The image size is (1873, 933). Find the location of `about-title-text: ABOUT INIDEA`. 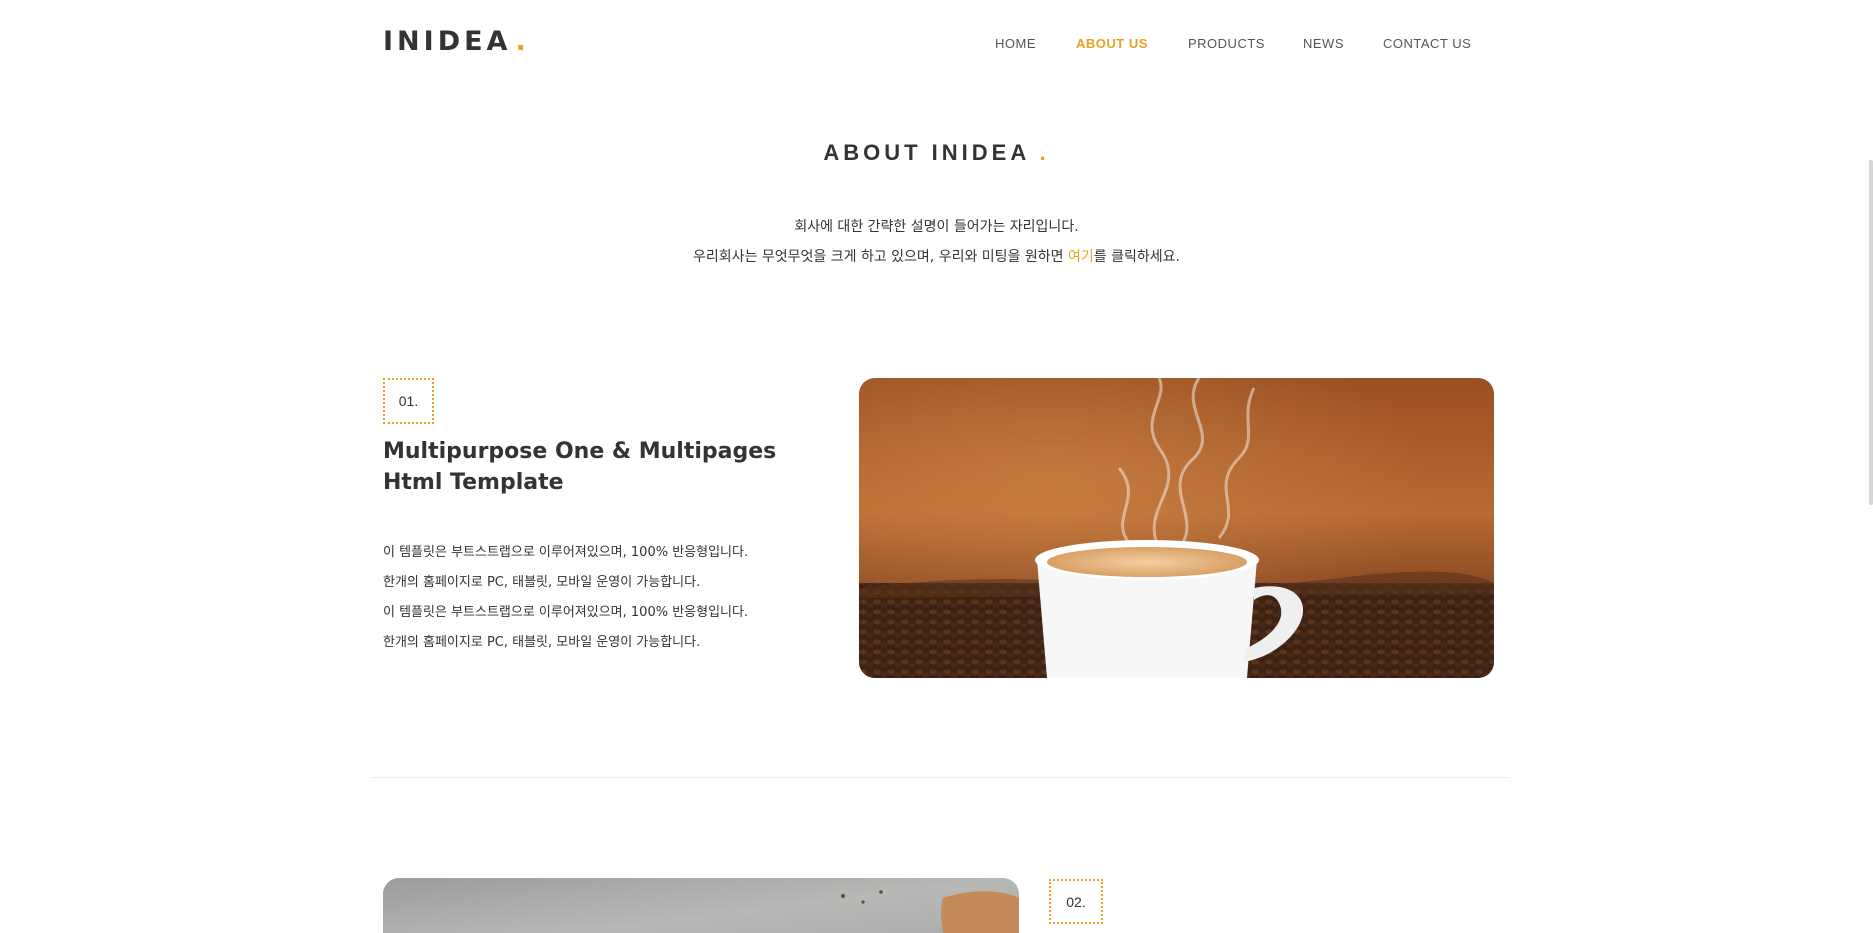

about-title-text: ABOUT INIDEA is located at coordinates (926, 152).